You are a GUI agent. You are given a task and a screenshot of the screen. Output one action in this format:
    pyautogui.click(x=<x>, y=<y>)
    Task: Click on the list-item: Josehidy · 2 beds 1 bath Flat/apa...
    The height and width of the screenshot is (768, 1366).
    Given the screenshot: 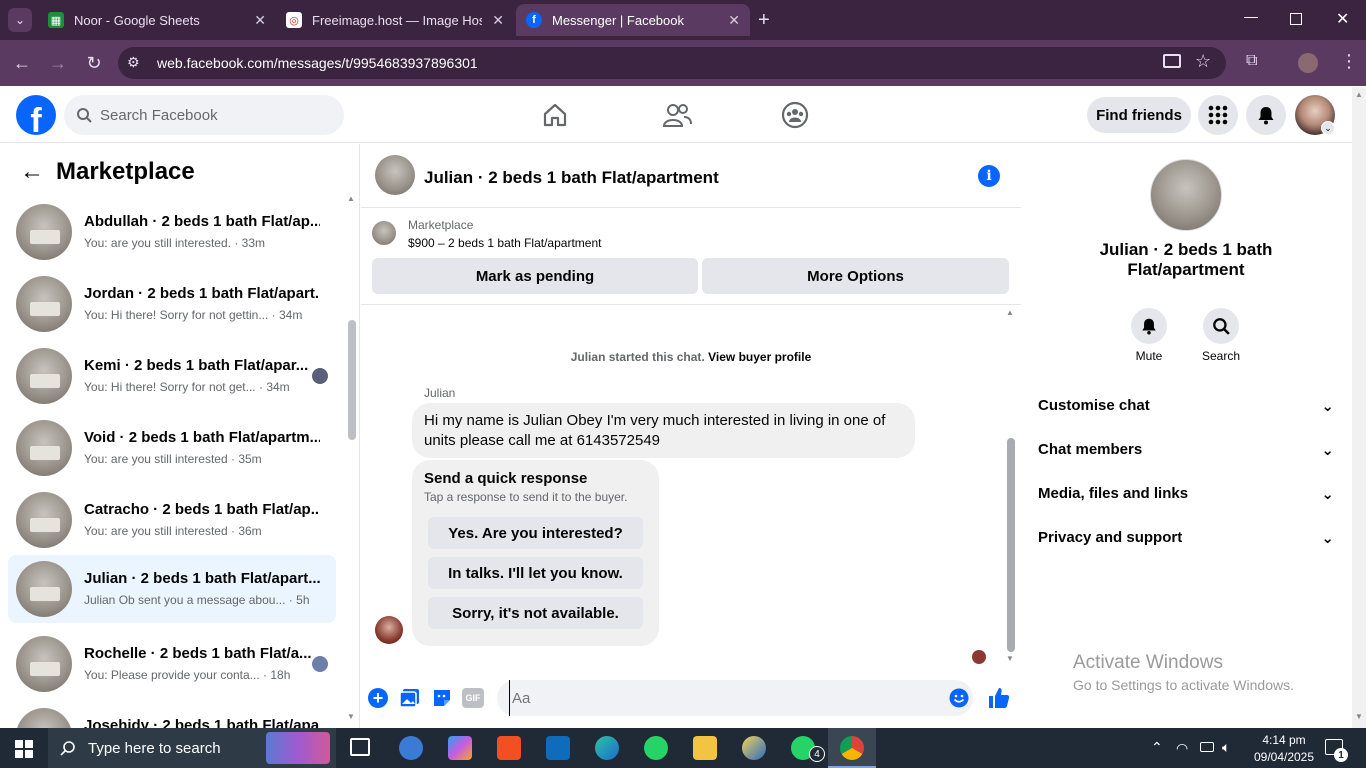 What is the action you would take?
    pyautogui.click(x=172, y=715)
    